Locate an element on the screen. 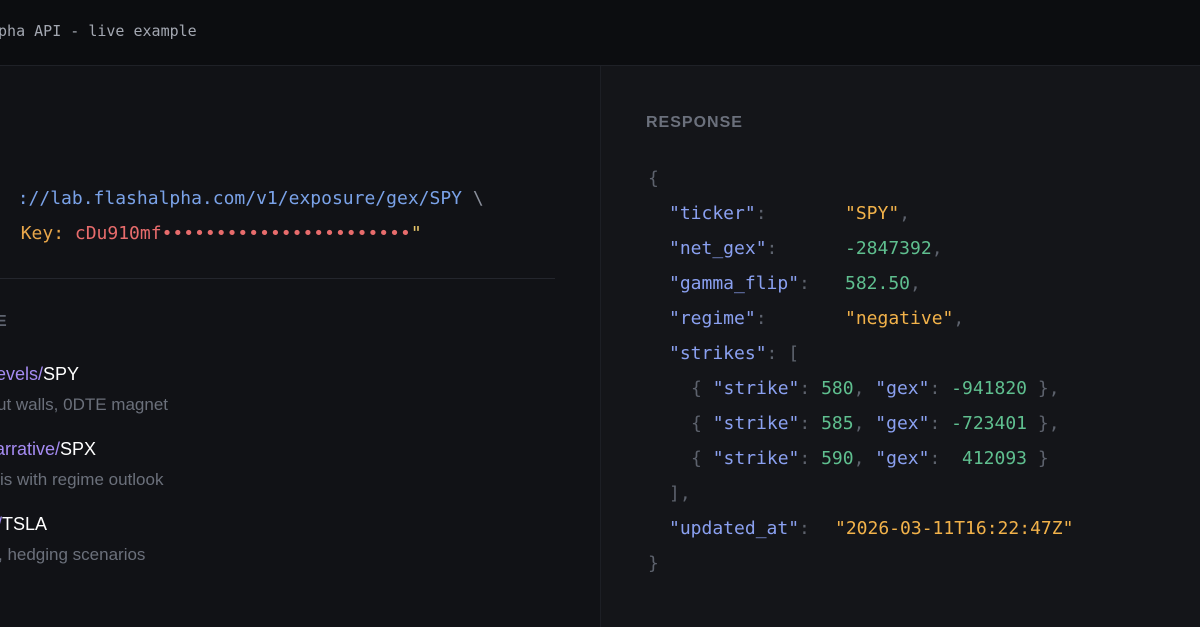 The image size is (1200, 627). json-strike-item: { "strike": 585, "gex": -723401 }, is located at coordinates (875, 423).